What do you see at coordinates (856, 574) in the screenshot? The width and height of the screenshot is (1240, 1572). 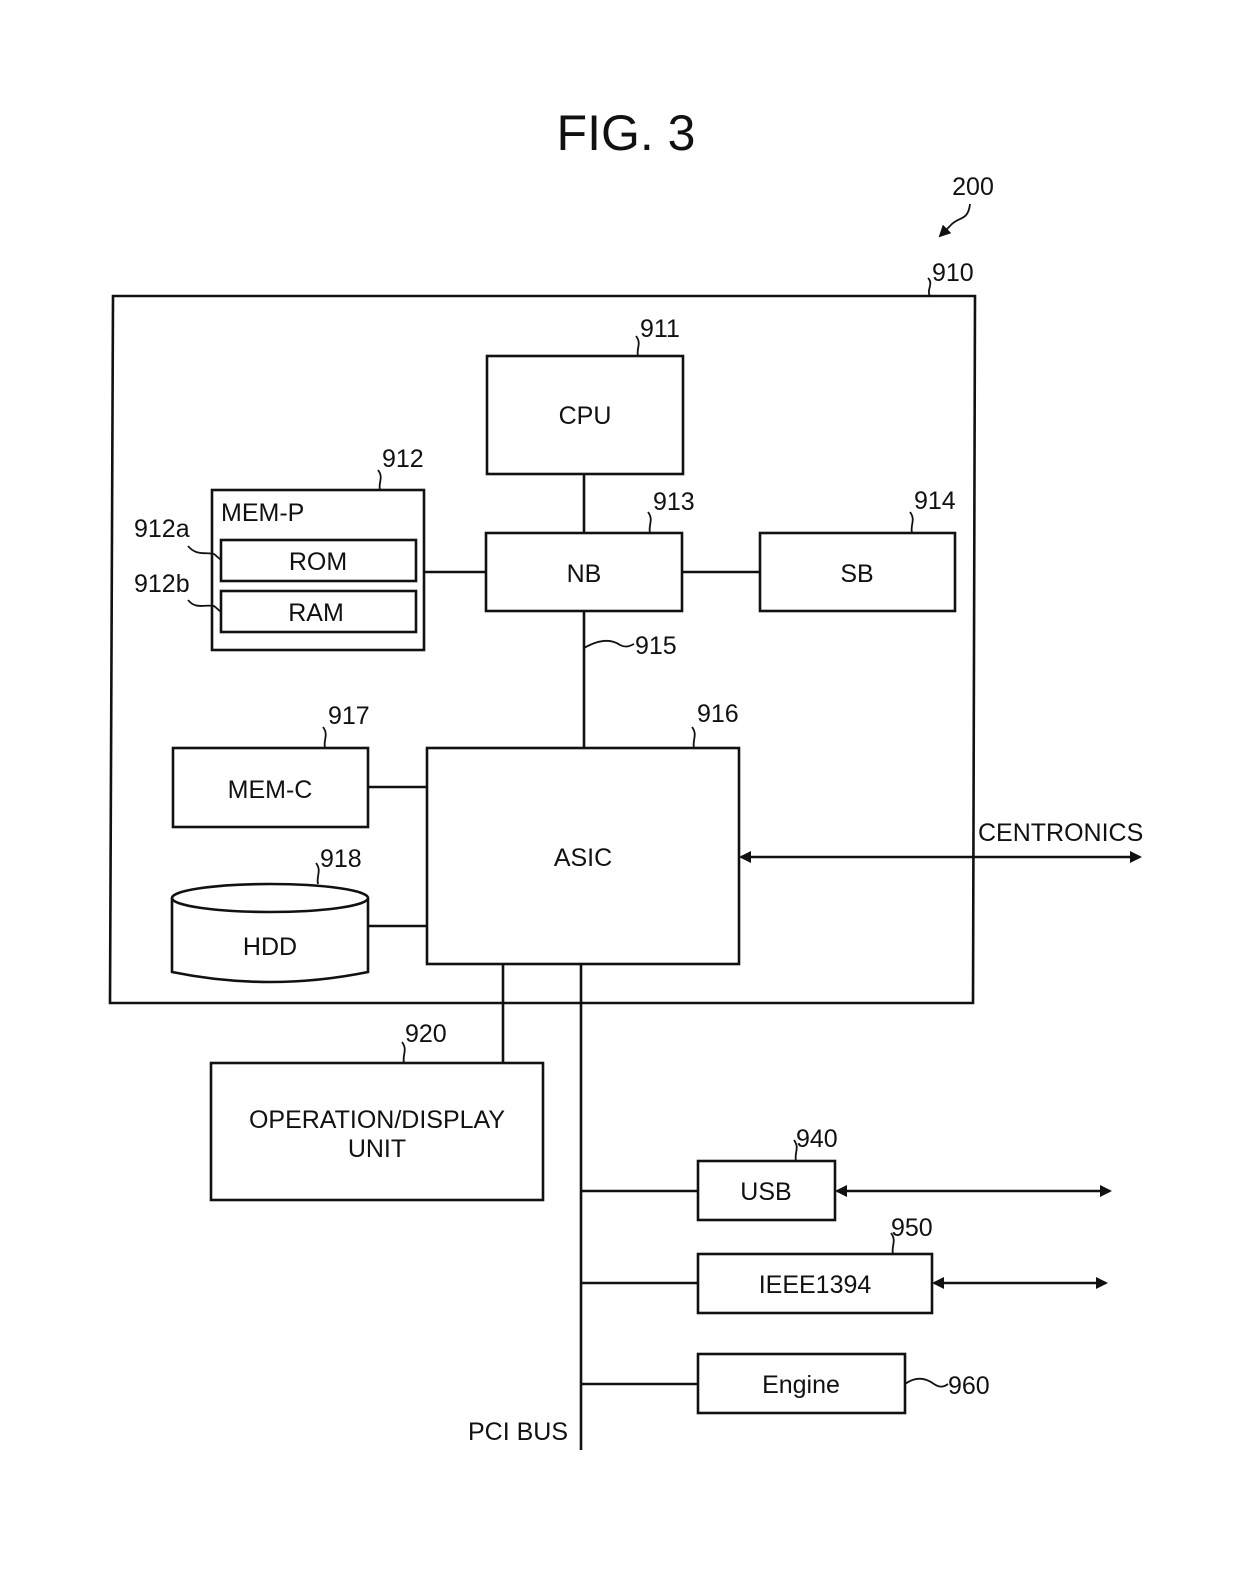 I see `sb-label: SB` at bounding box center [856, 574].